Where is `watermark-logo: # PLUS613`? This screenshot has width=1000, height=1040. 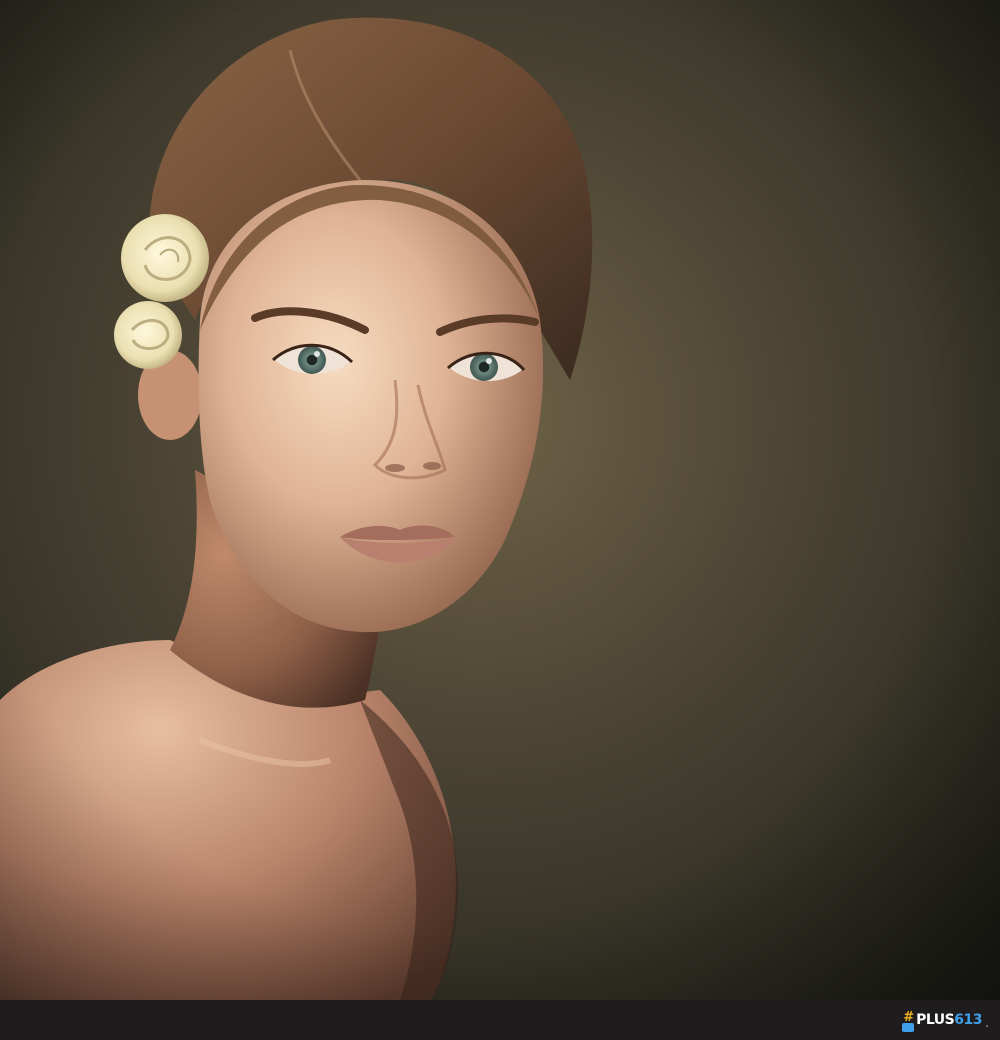 watermark-logo: # PLUS613 is located at coordinates (945, 1020).